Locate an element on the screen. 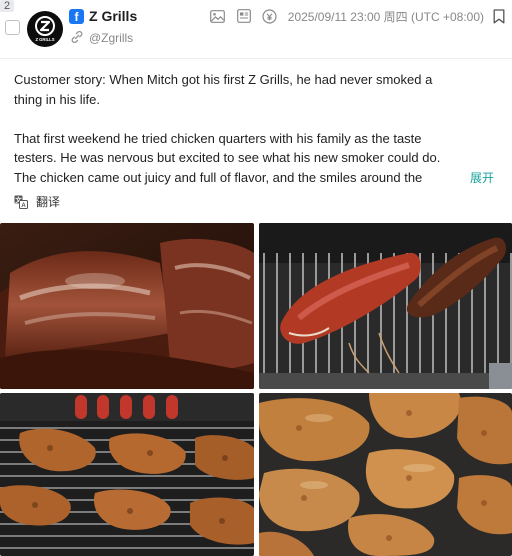  image-icon is located at coordinates (218, 16).